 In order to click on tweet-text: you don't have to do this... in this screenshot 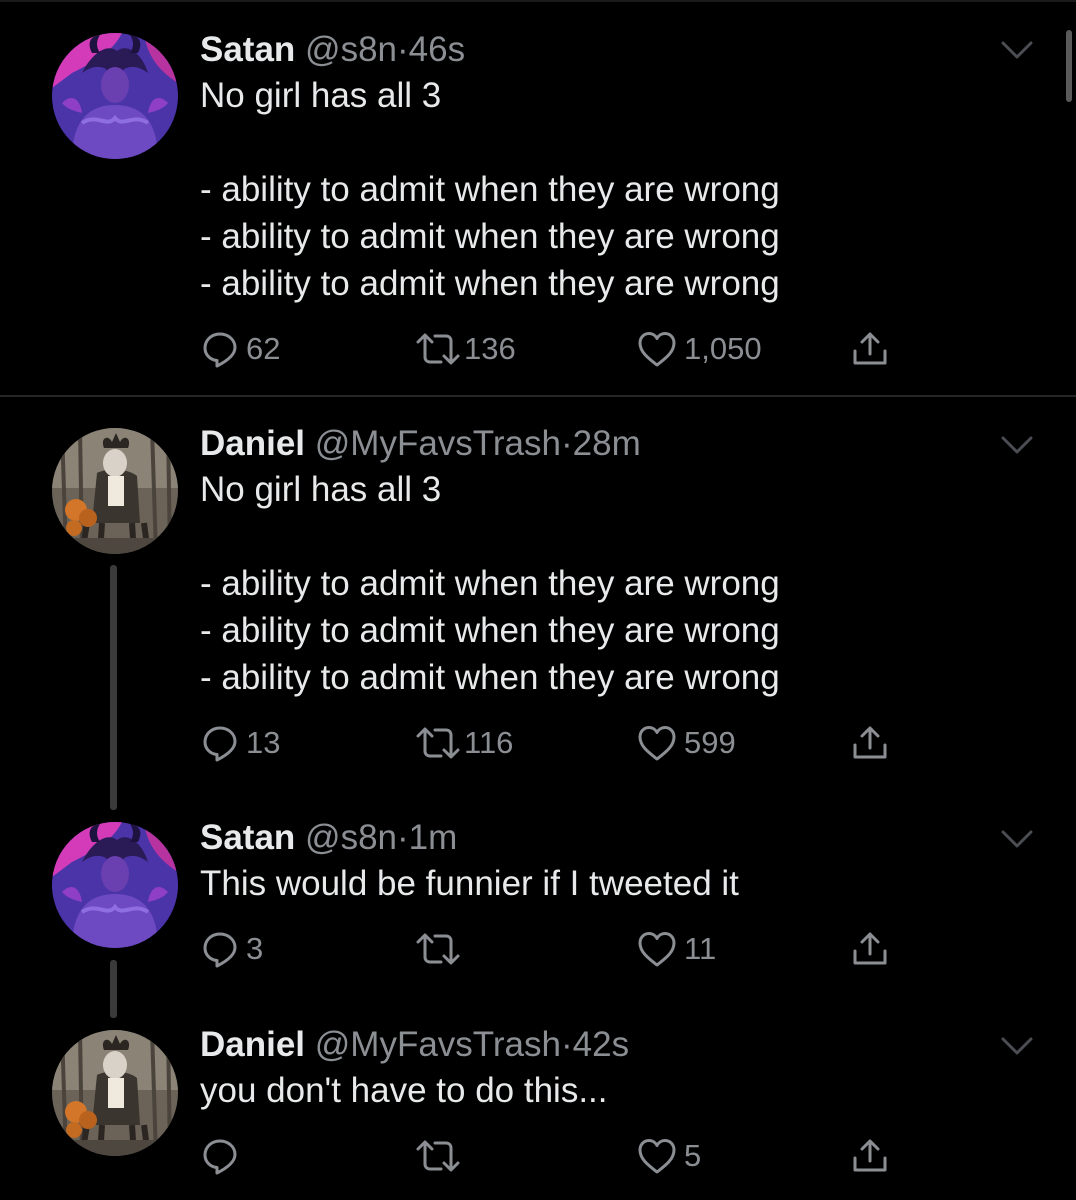, I will do `click(404, 1090)`.